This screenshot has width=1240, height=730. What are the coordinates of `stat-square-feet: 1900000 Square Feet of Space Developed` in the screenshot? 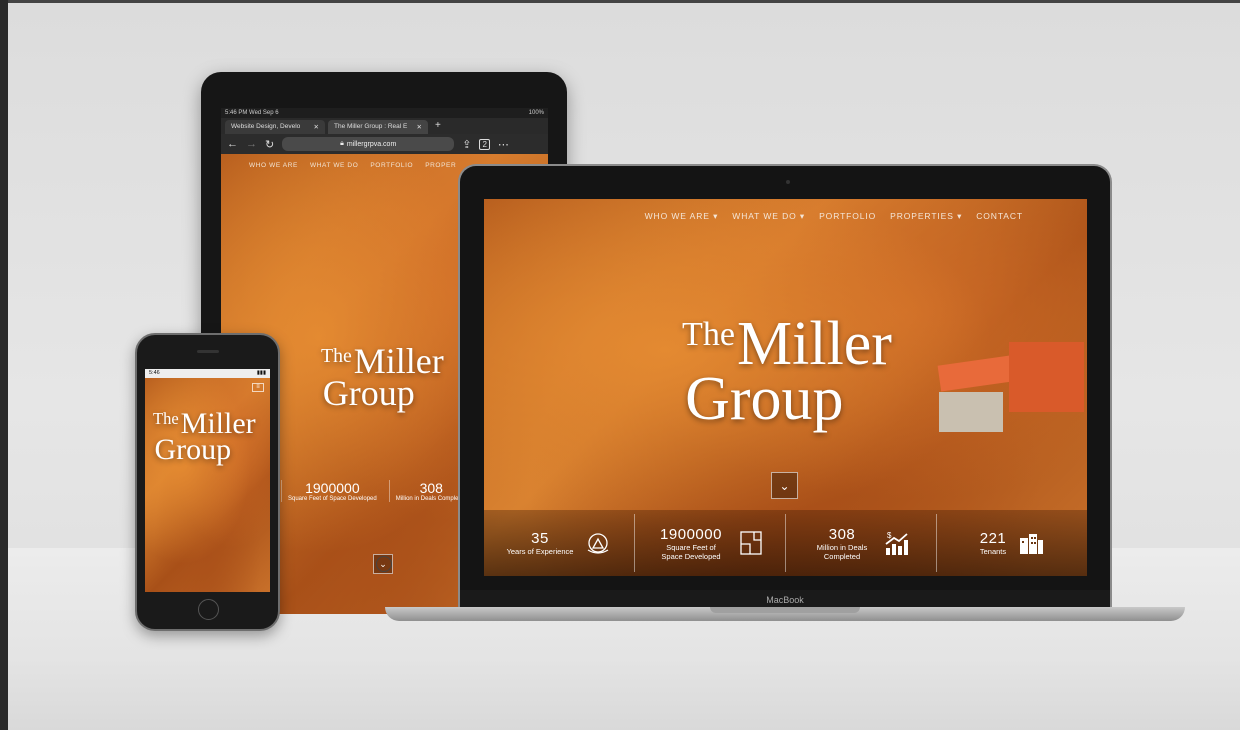 It's located at (709, 543).